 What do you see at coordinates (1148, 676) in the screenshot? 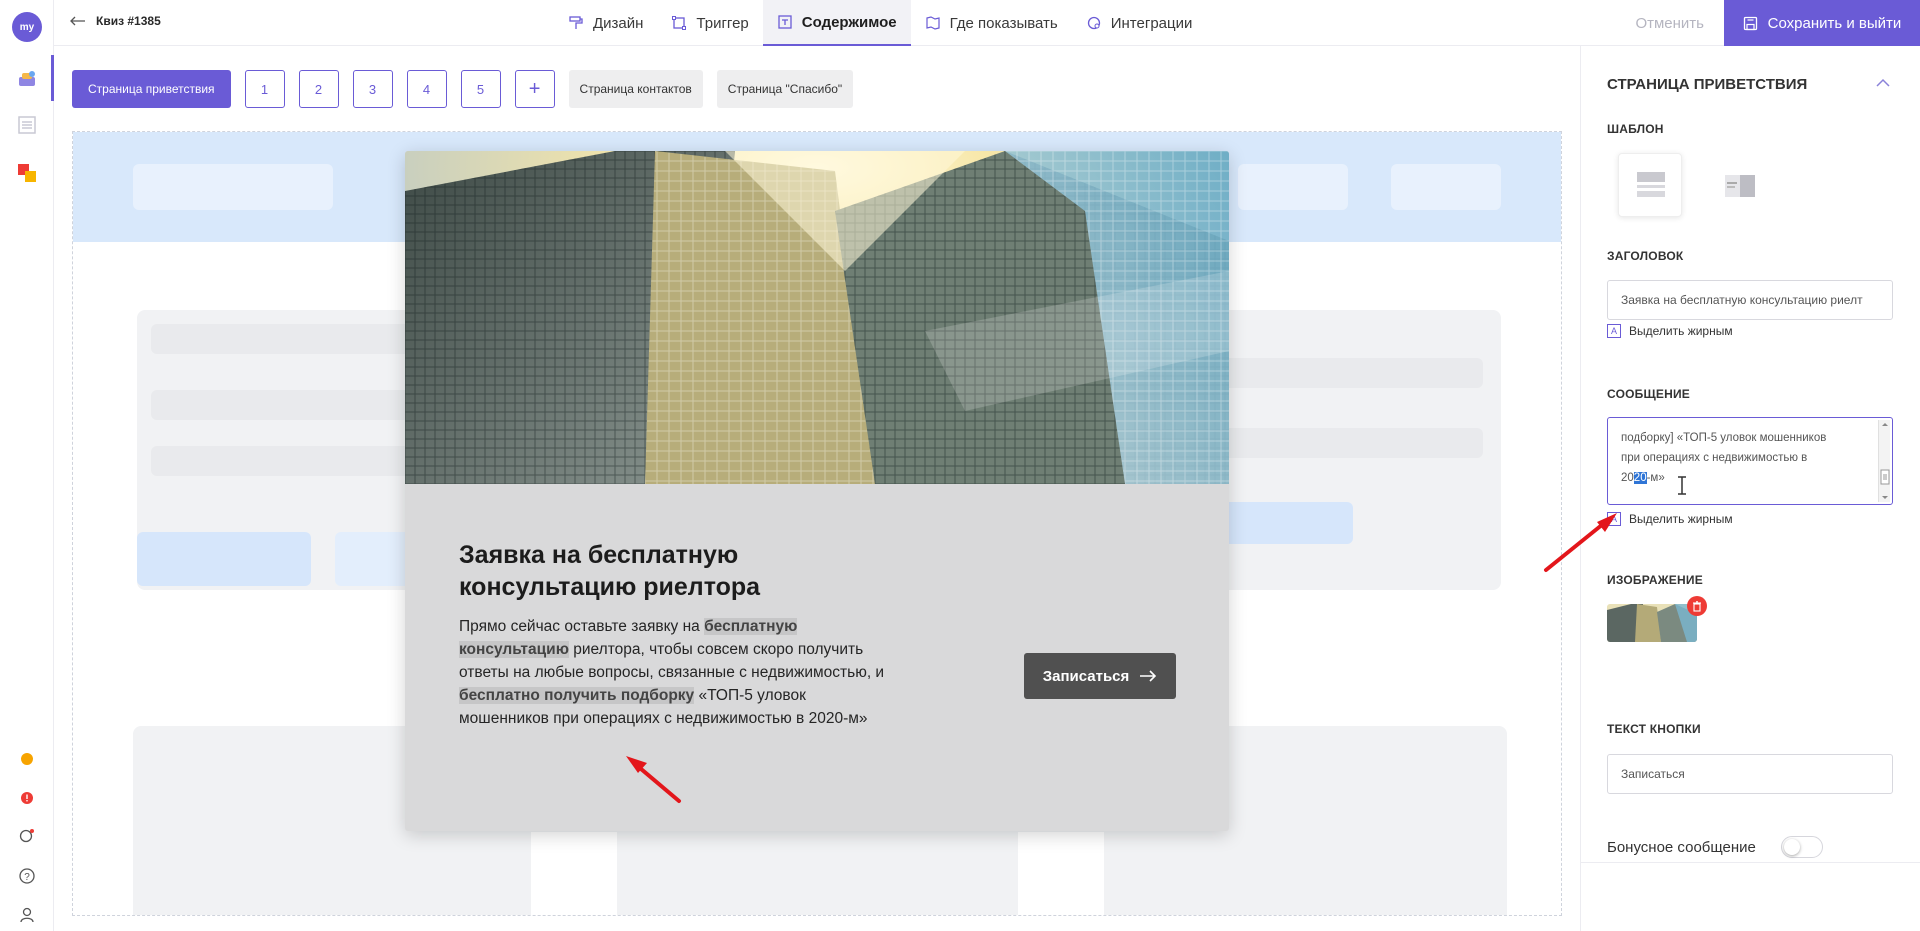
I see `arrow-right-icon` at bounding box center [1148, 676].